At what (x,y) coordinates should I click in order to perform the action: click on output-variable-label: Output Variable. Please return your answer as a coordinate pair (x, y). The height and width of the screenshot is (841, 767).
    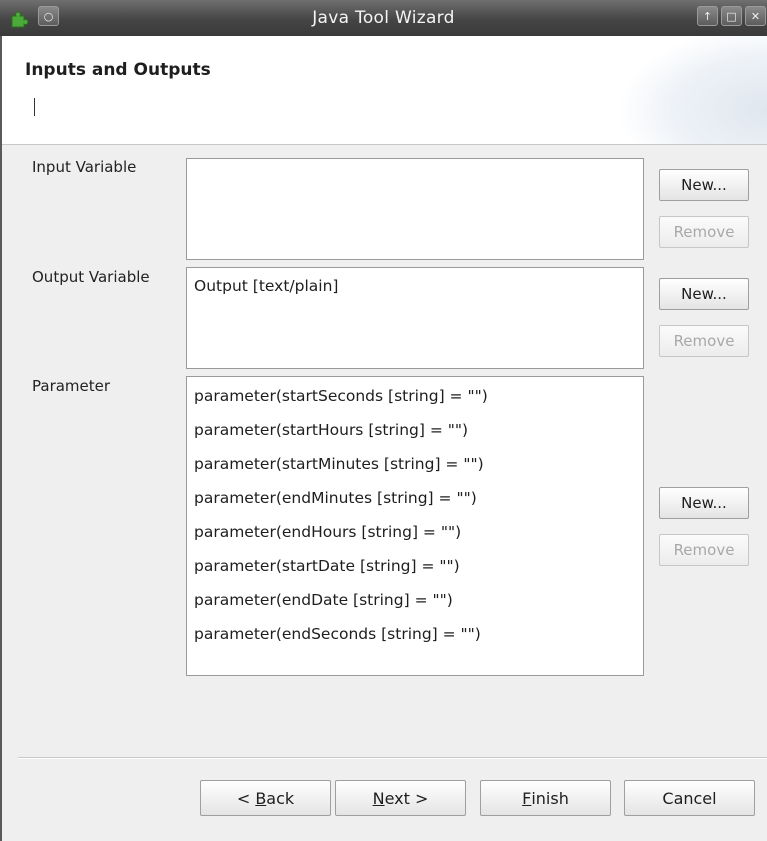
    Looking at the image, I should click on (91, 277).